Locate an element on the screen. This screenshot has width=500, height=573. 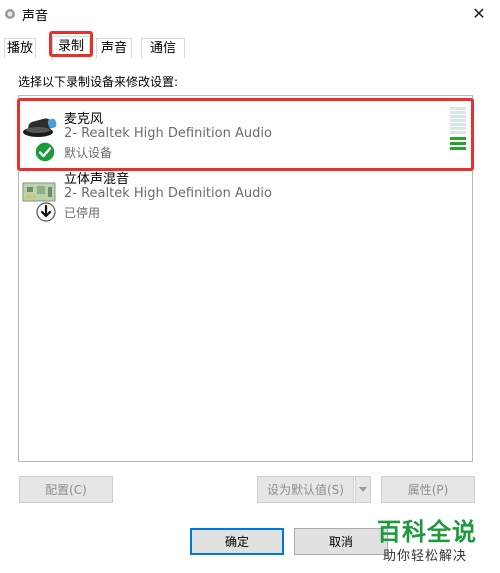
tab-playback: 播放 is located at coordinates (20, 48).